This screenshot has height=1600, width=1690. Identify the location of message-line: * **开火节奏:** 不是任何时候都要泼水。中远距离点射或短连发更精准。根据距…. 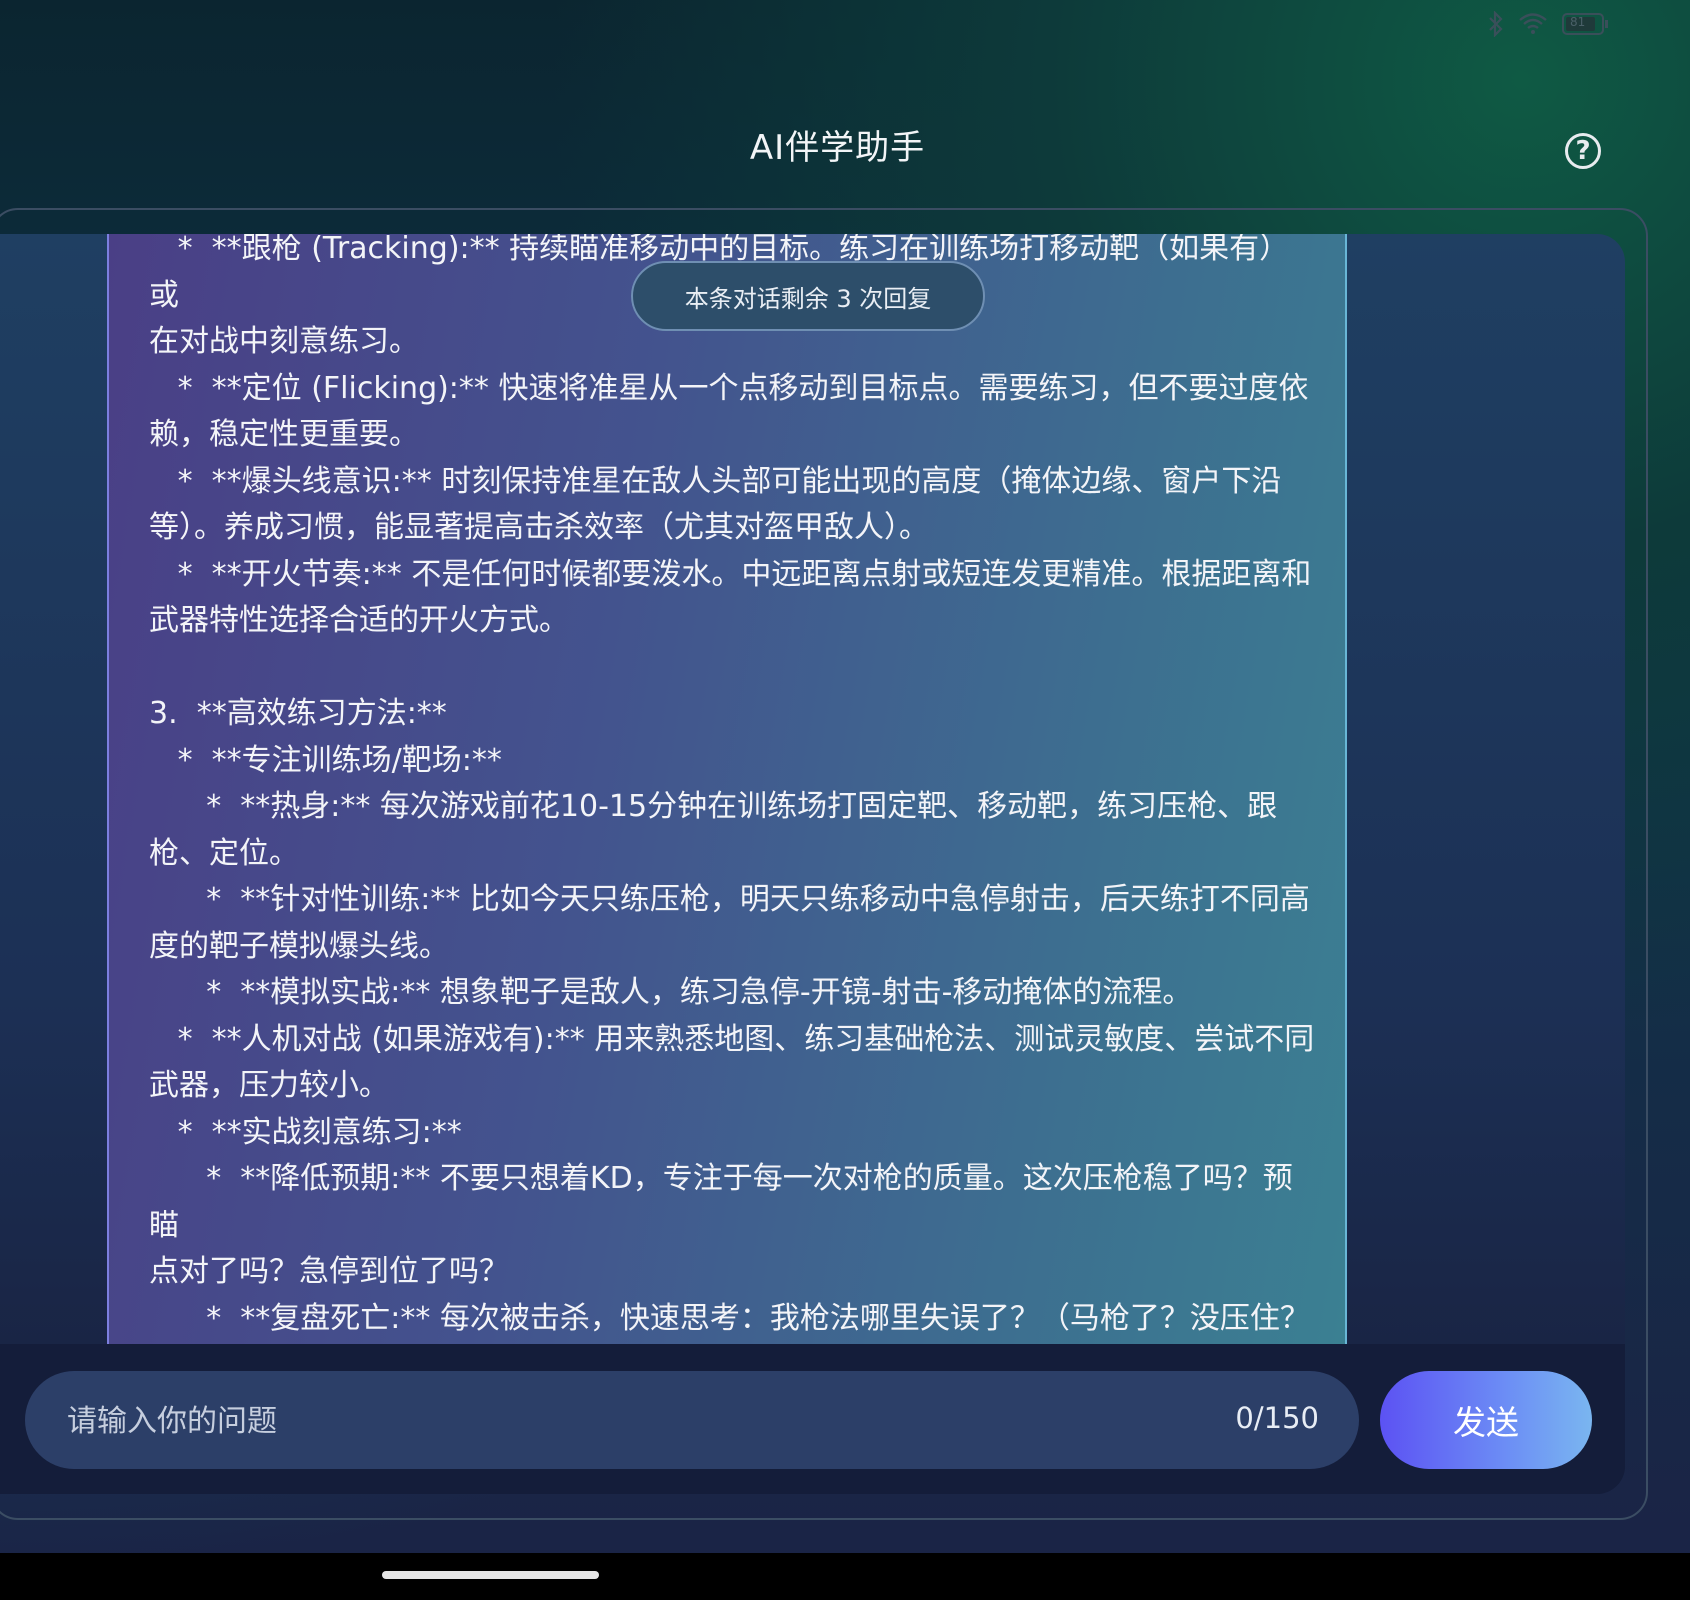
(734, 575).